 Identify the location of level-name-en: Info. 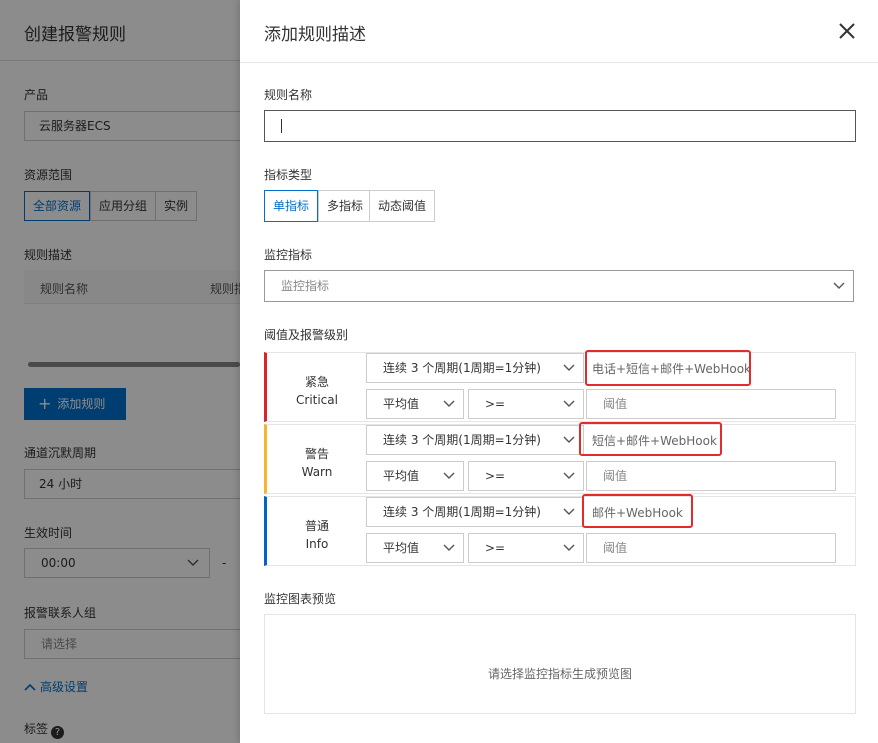
(317, 544).